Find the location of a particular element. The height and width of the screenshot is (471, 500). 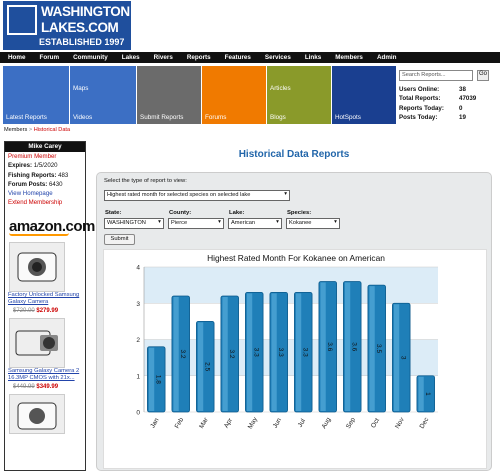

expires-label: Expires: is located at coordinates (20, 166).